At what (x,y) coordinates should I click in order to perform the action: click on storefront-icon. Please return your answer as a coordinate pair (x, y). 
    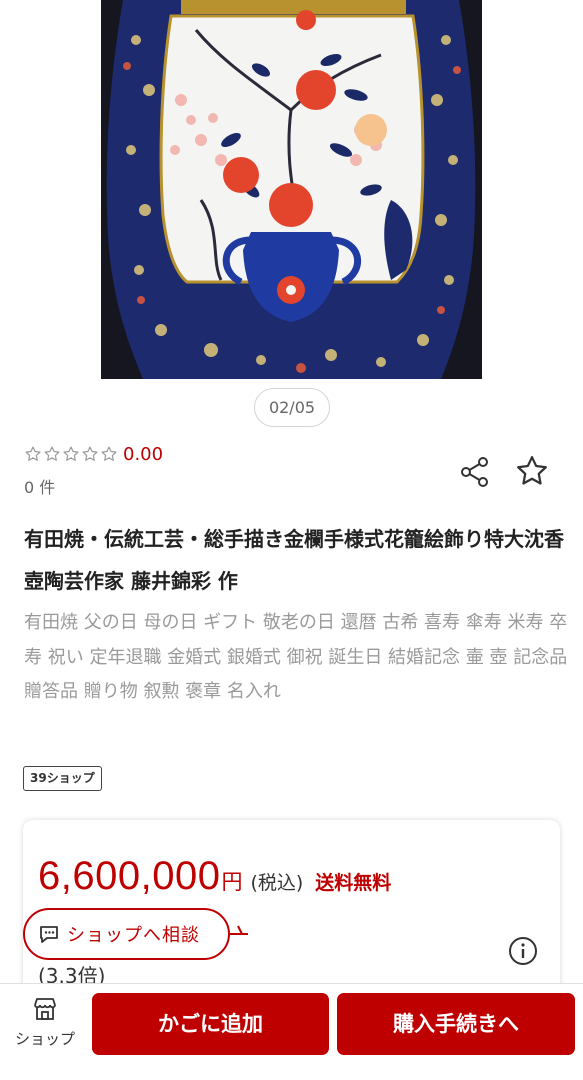
    Looking at the image, I should click on (45, 1009).